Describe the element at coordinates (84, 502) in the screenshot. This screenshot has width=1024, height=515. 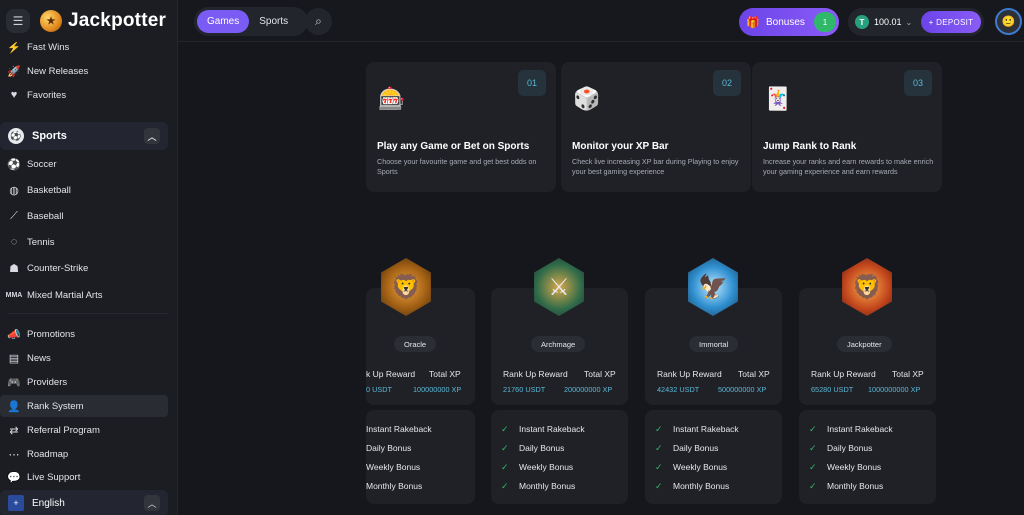
I see `language-selector: + English ︿` at that location.